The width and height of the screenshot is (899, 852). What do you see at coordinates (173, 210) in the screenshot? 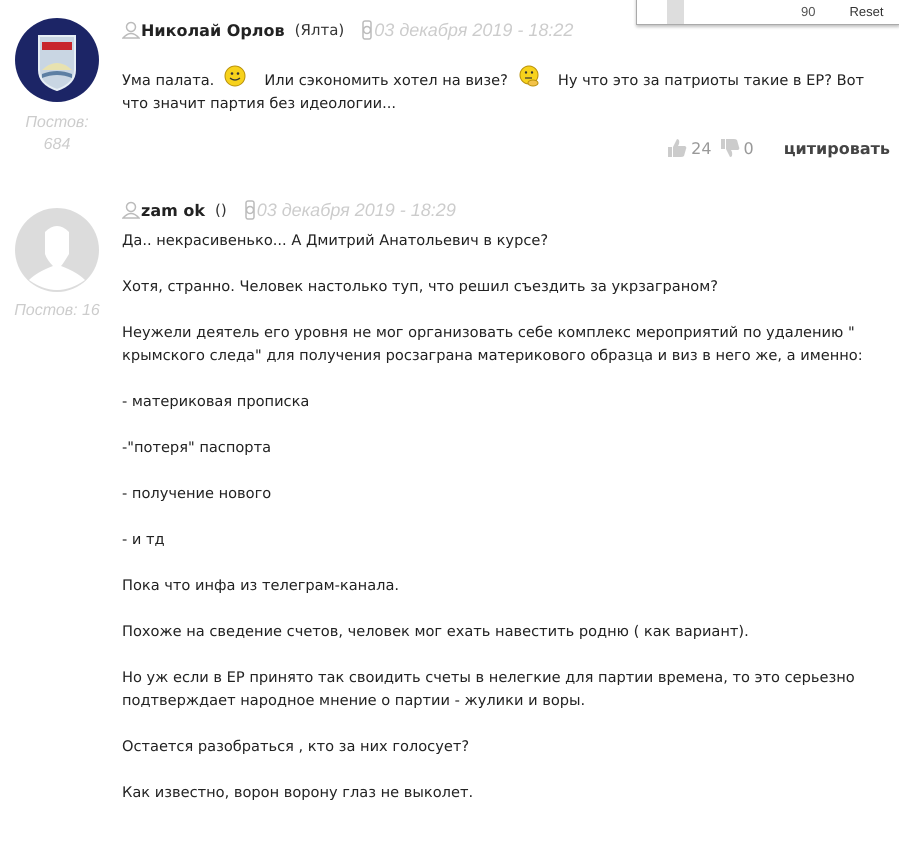
I see `author-name: zam ok` at bounding box center [173, 210].